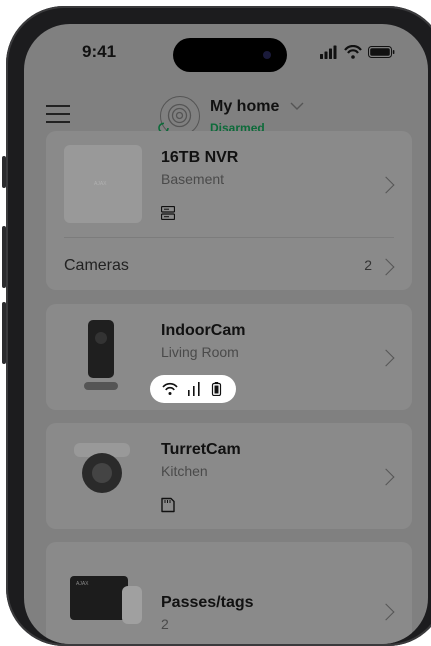 Image resolution: width=431 pixels, height=646 pixels. Describe the element at coordinates (207, 602) in the screenshot. I see `device-title: Passes/tags` at that location.